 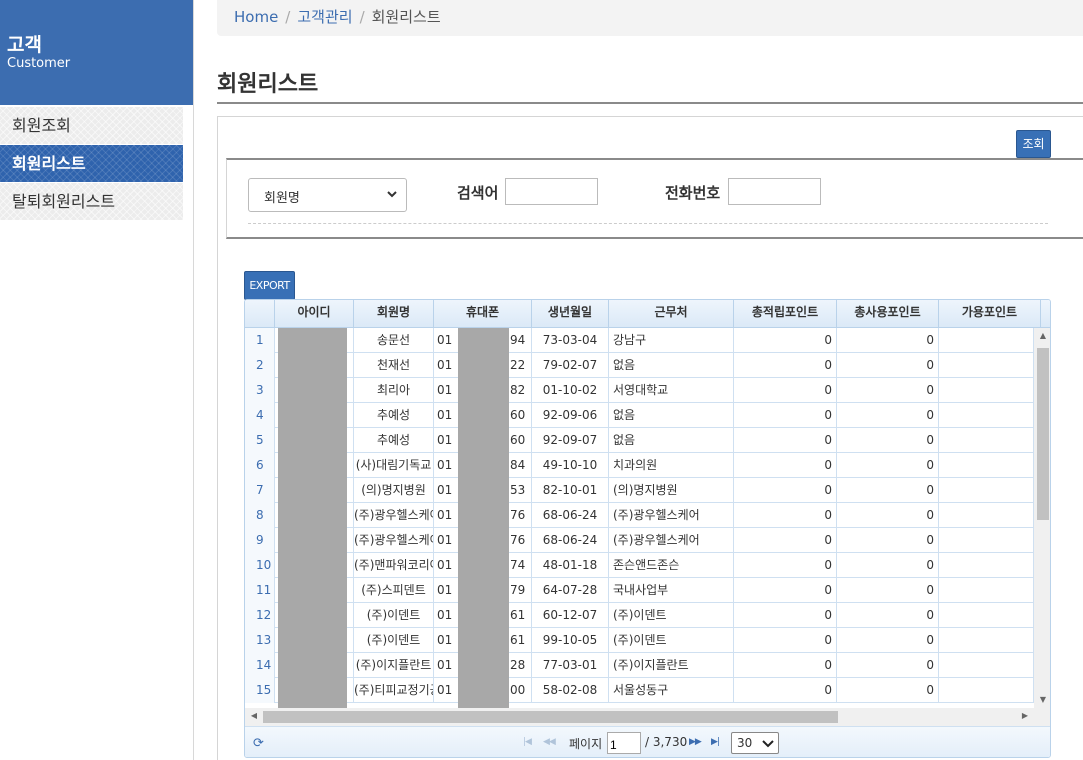 I want to click on cell-row-number: 14, so click(x=260, y=665).